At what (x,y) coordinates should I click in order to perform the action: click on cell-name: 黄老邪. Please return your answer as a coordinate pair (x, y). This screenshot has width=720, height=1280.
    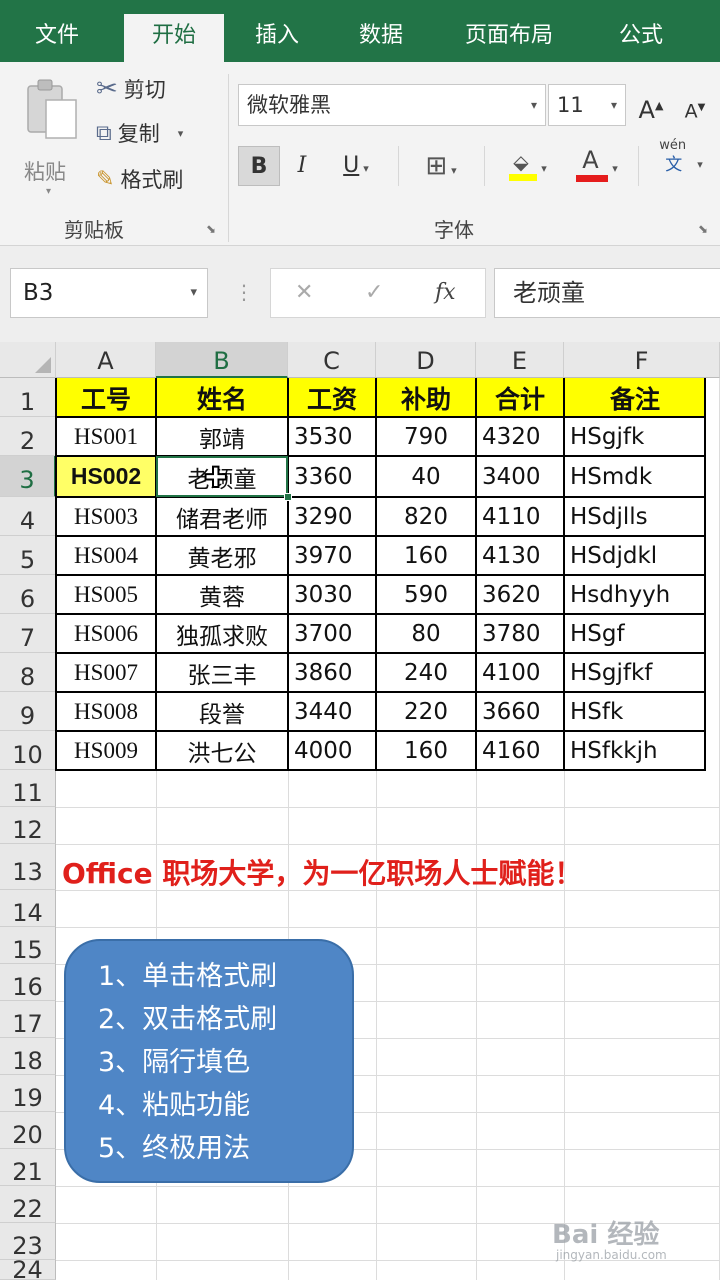
    Looking at the image, I should click on (222, 555).